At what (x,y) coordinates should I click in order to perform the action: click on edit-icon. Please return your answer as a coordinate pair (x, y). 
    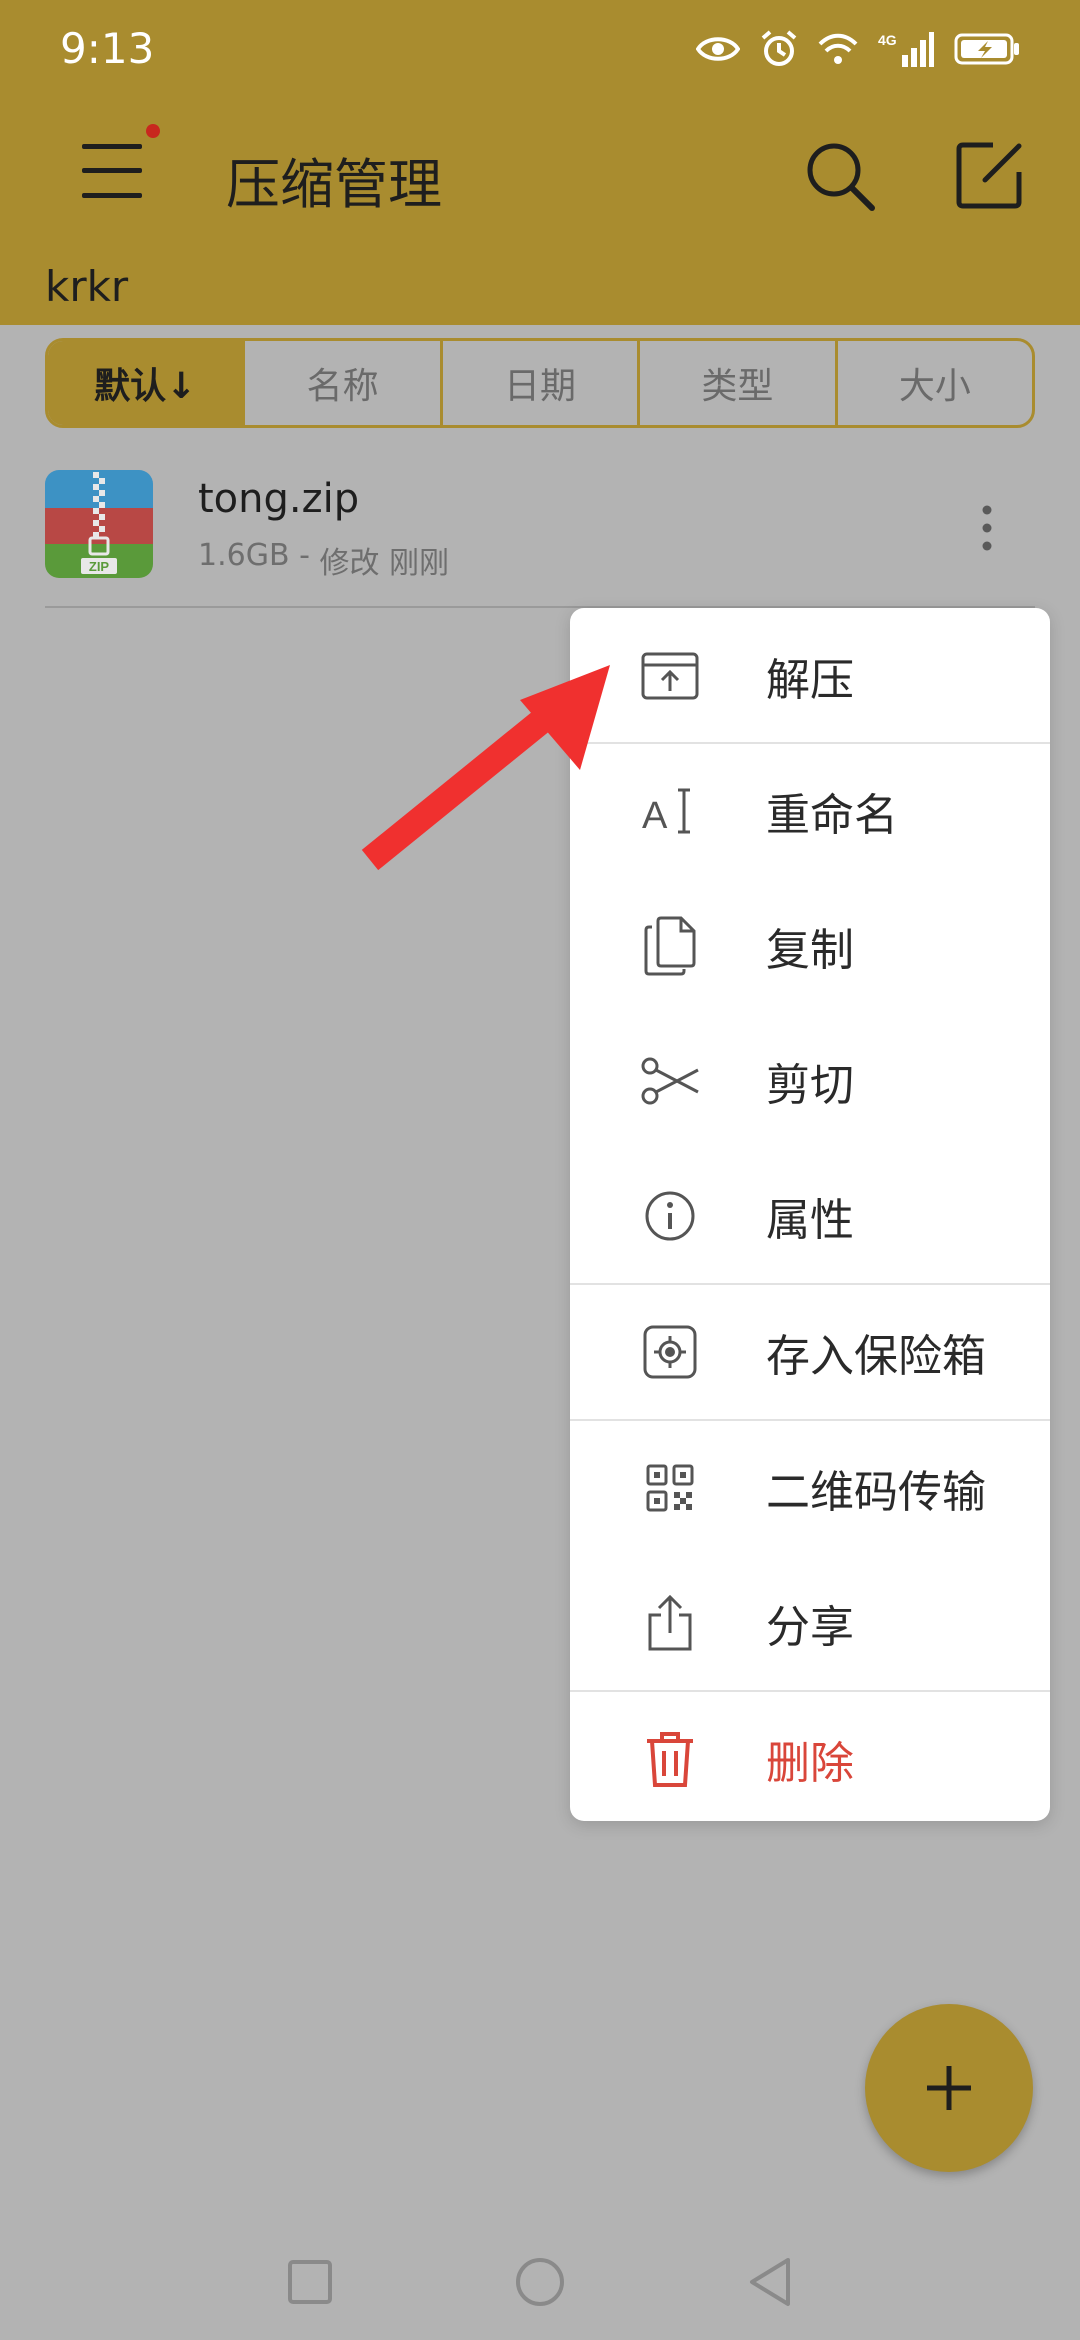
    Looking at the image, I should click on (989, 175).